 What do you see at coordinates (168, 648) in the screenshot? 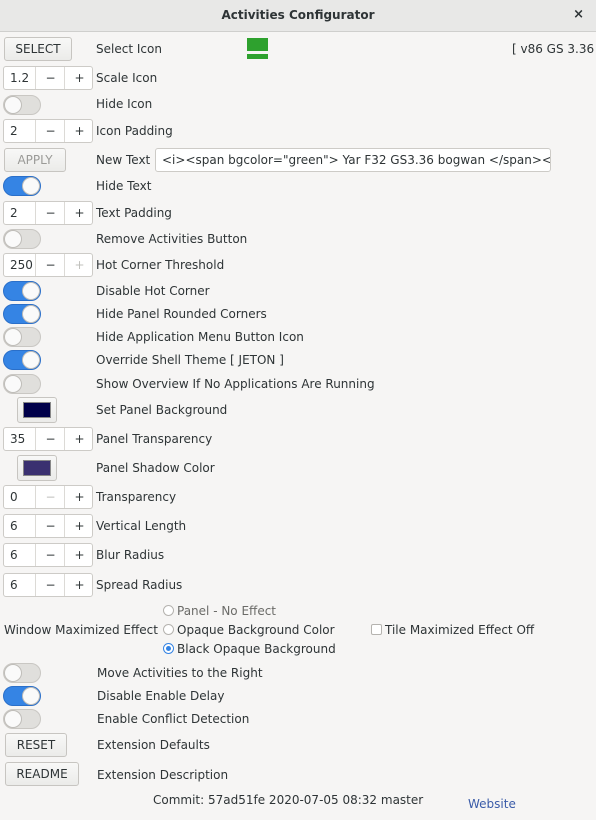
I see `radio-black-opaque-background` at bounding box center [168, 648].